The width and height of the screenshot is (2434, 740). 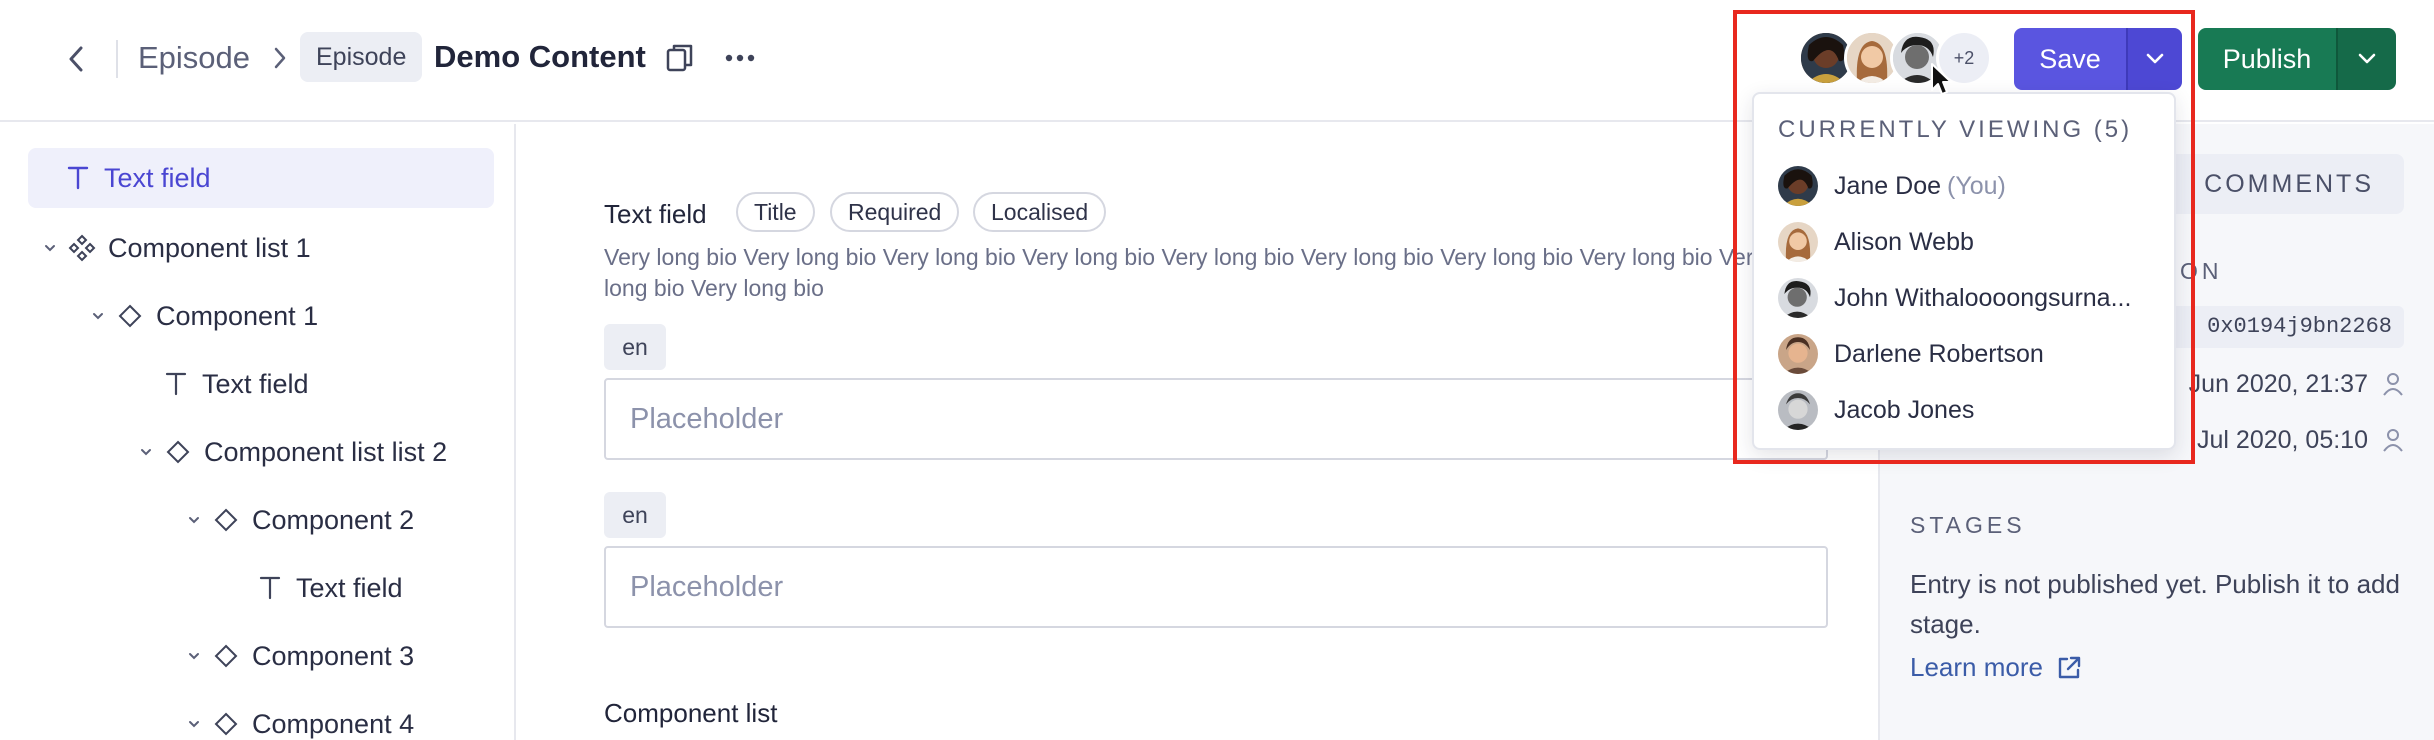 What do you see at coordinates (1040, 212) in the screenshot?
I see `field-tag-localised: Localised` at bounding box center [1040, 212].